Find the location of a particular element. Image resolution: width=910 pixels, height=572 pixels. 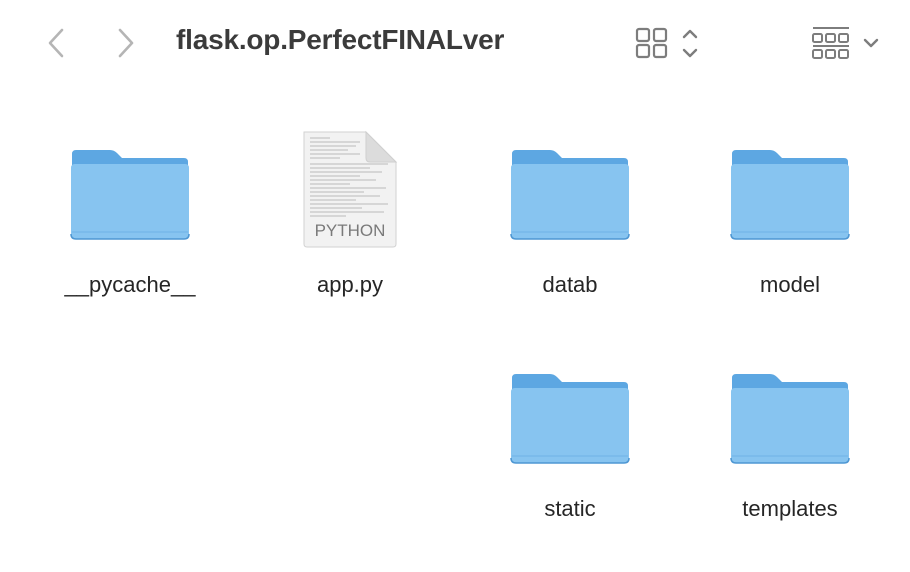

item-name: __pycache__ is located at coordinates (130, 284).